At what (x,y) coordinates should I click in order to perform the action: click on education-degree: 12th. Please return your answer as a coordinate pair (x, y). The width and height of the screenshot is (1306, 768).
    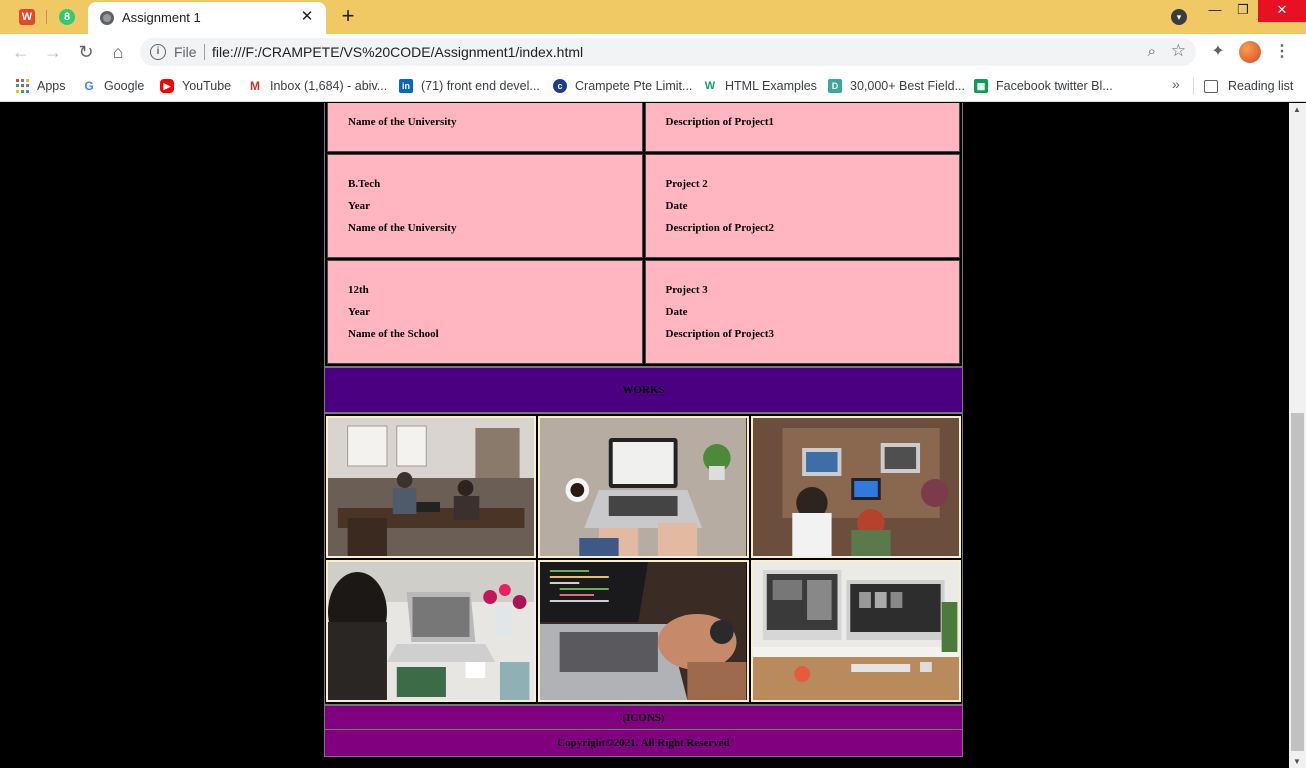
    Looking at the image, I should click on (358, 290).